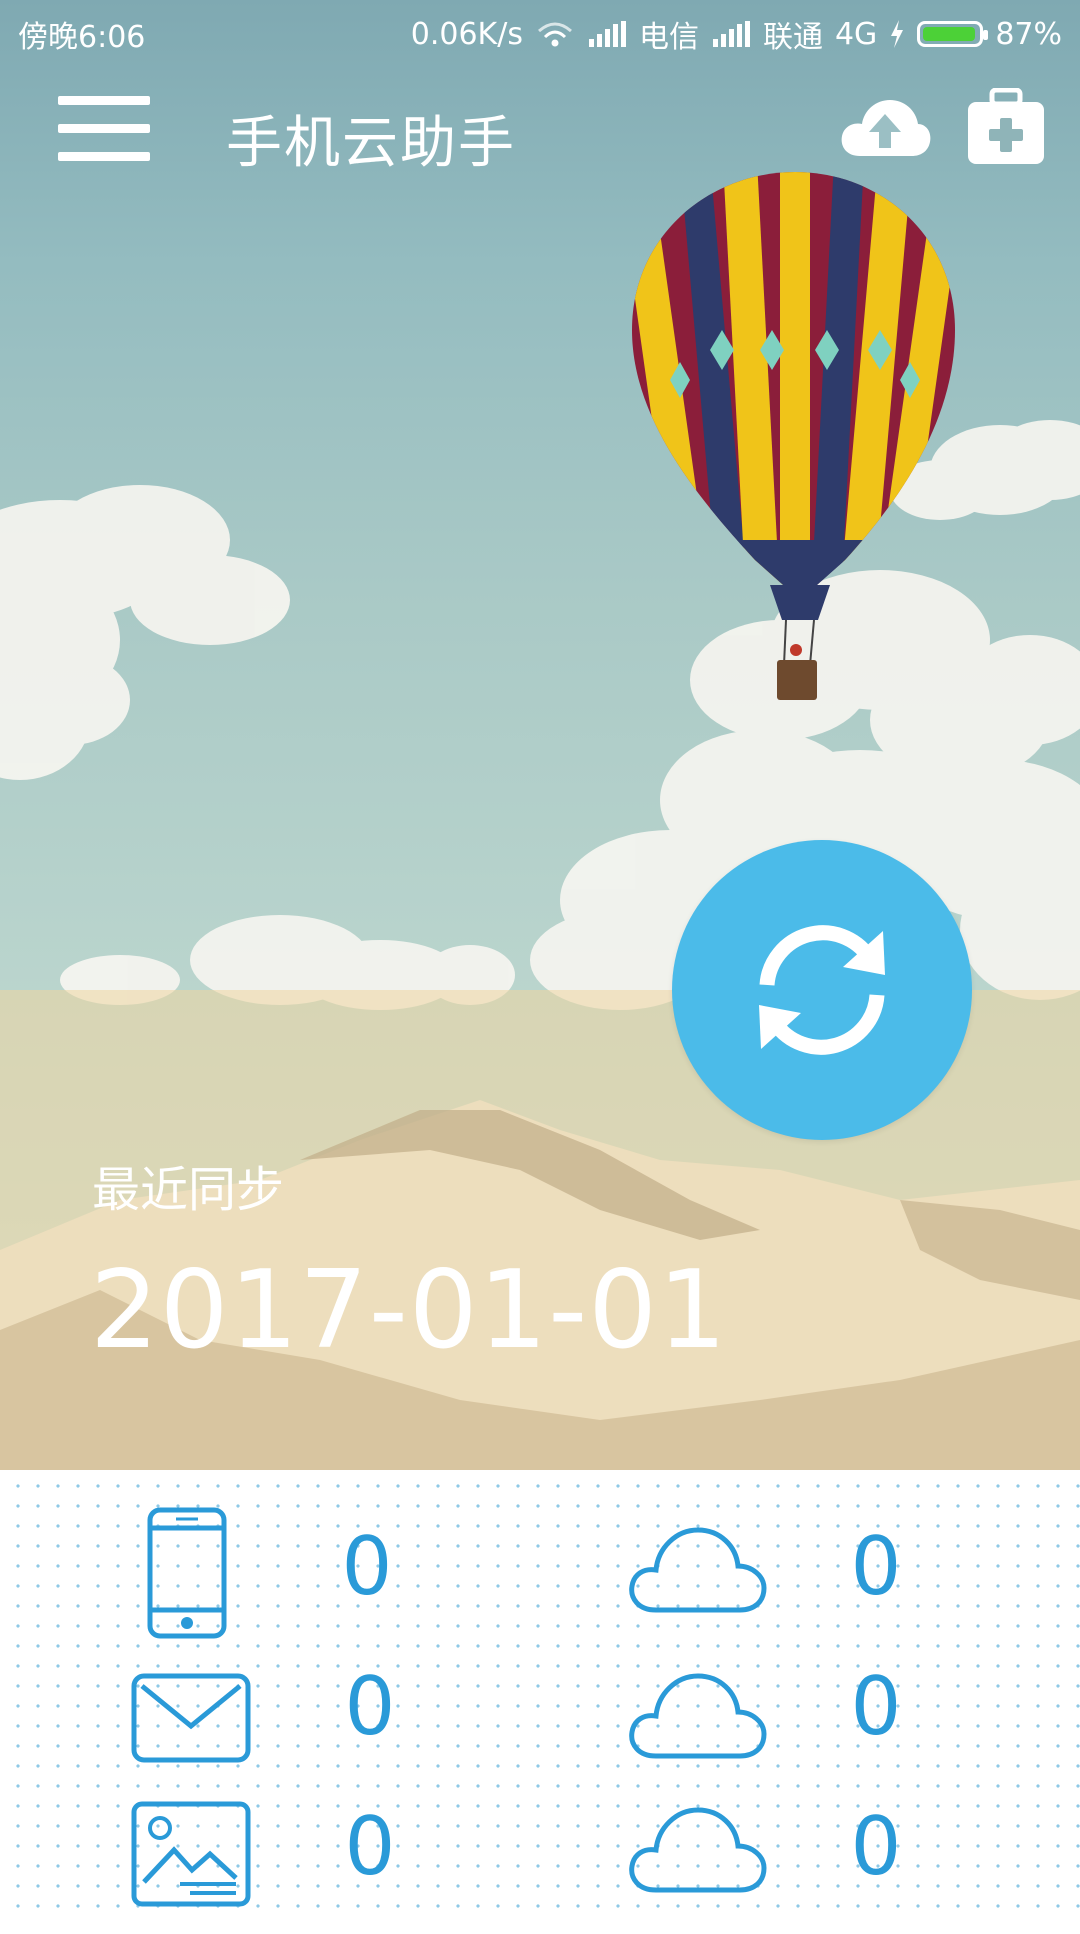 The height and width of the screenshot is (1934, 1080). Describe the element at coordinates (540, 1730) in the screenshot. I see `stats-row-messages: 0 0` at that location.